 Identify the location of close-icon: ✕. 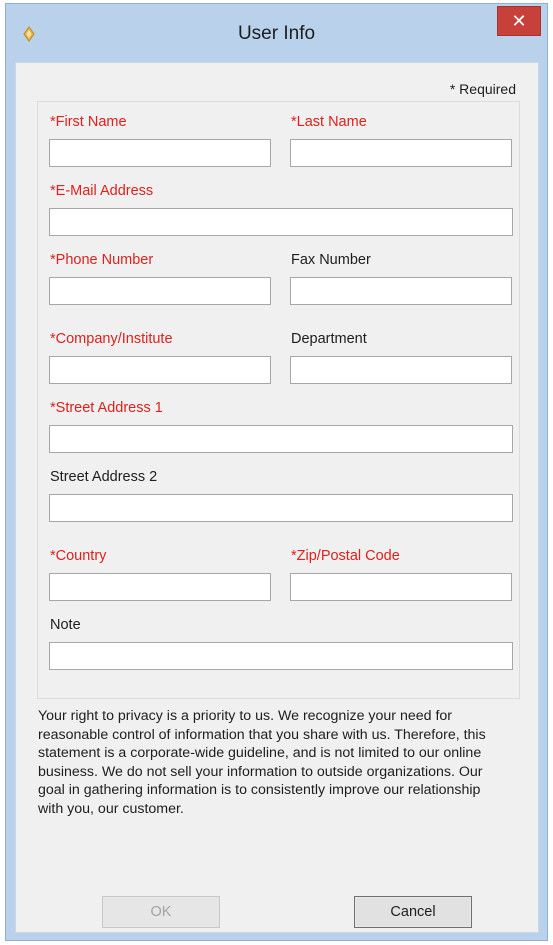
(519, 20).